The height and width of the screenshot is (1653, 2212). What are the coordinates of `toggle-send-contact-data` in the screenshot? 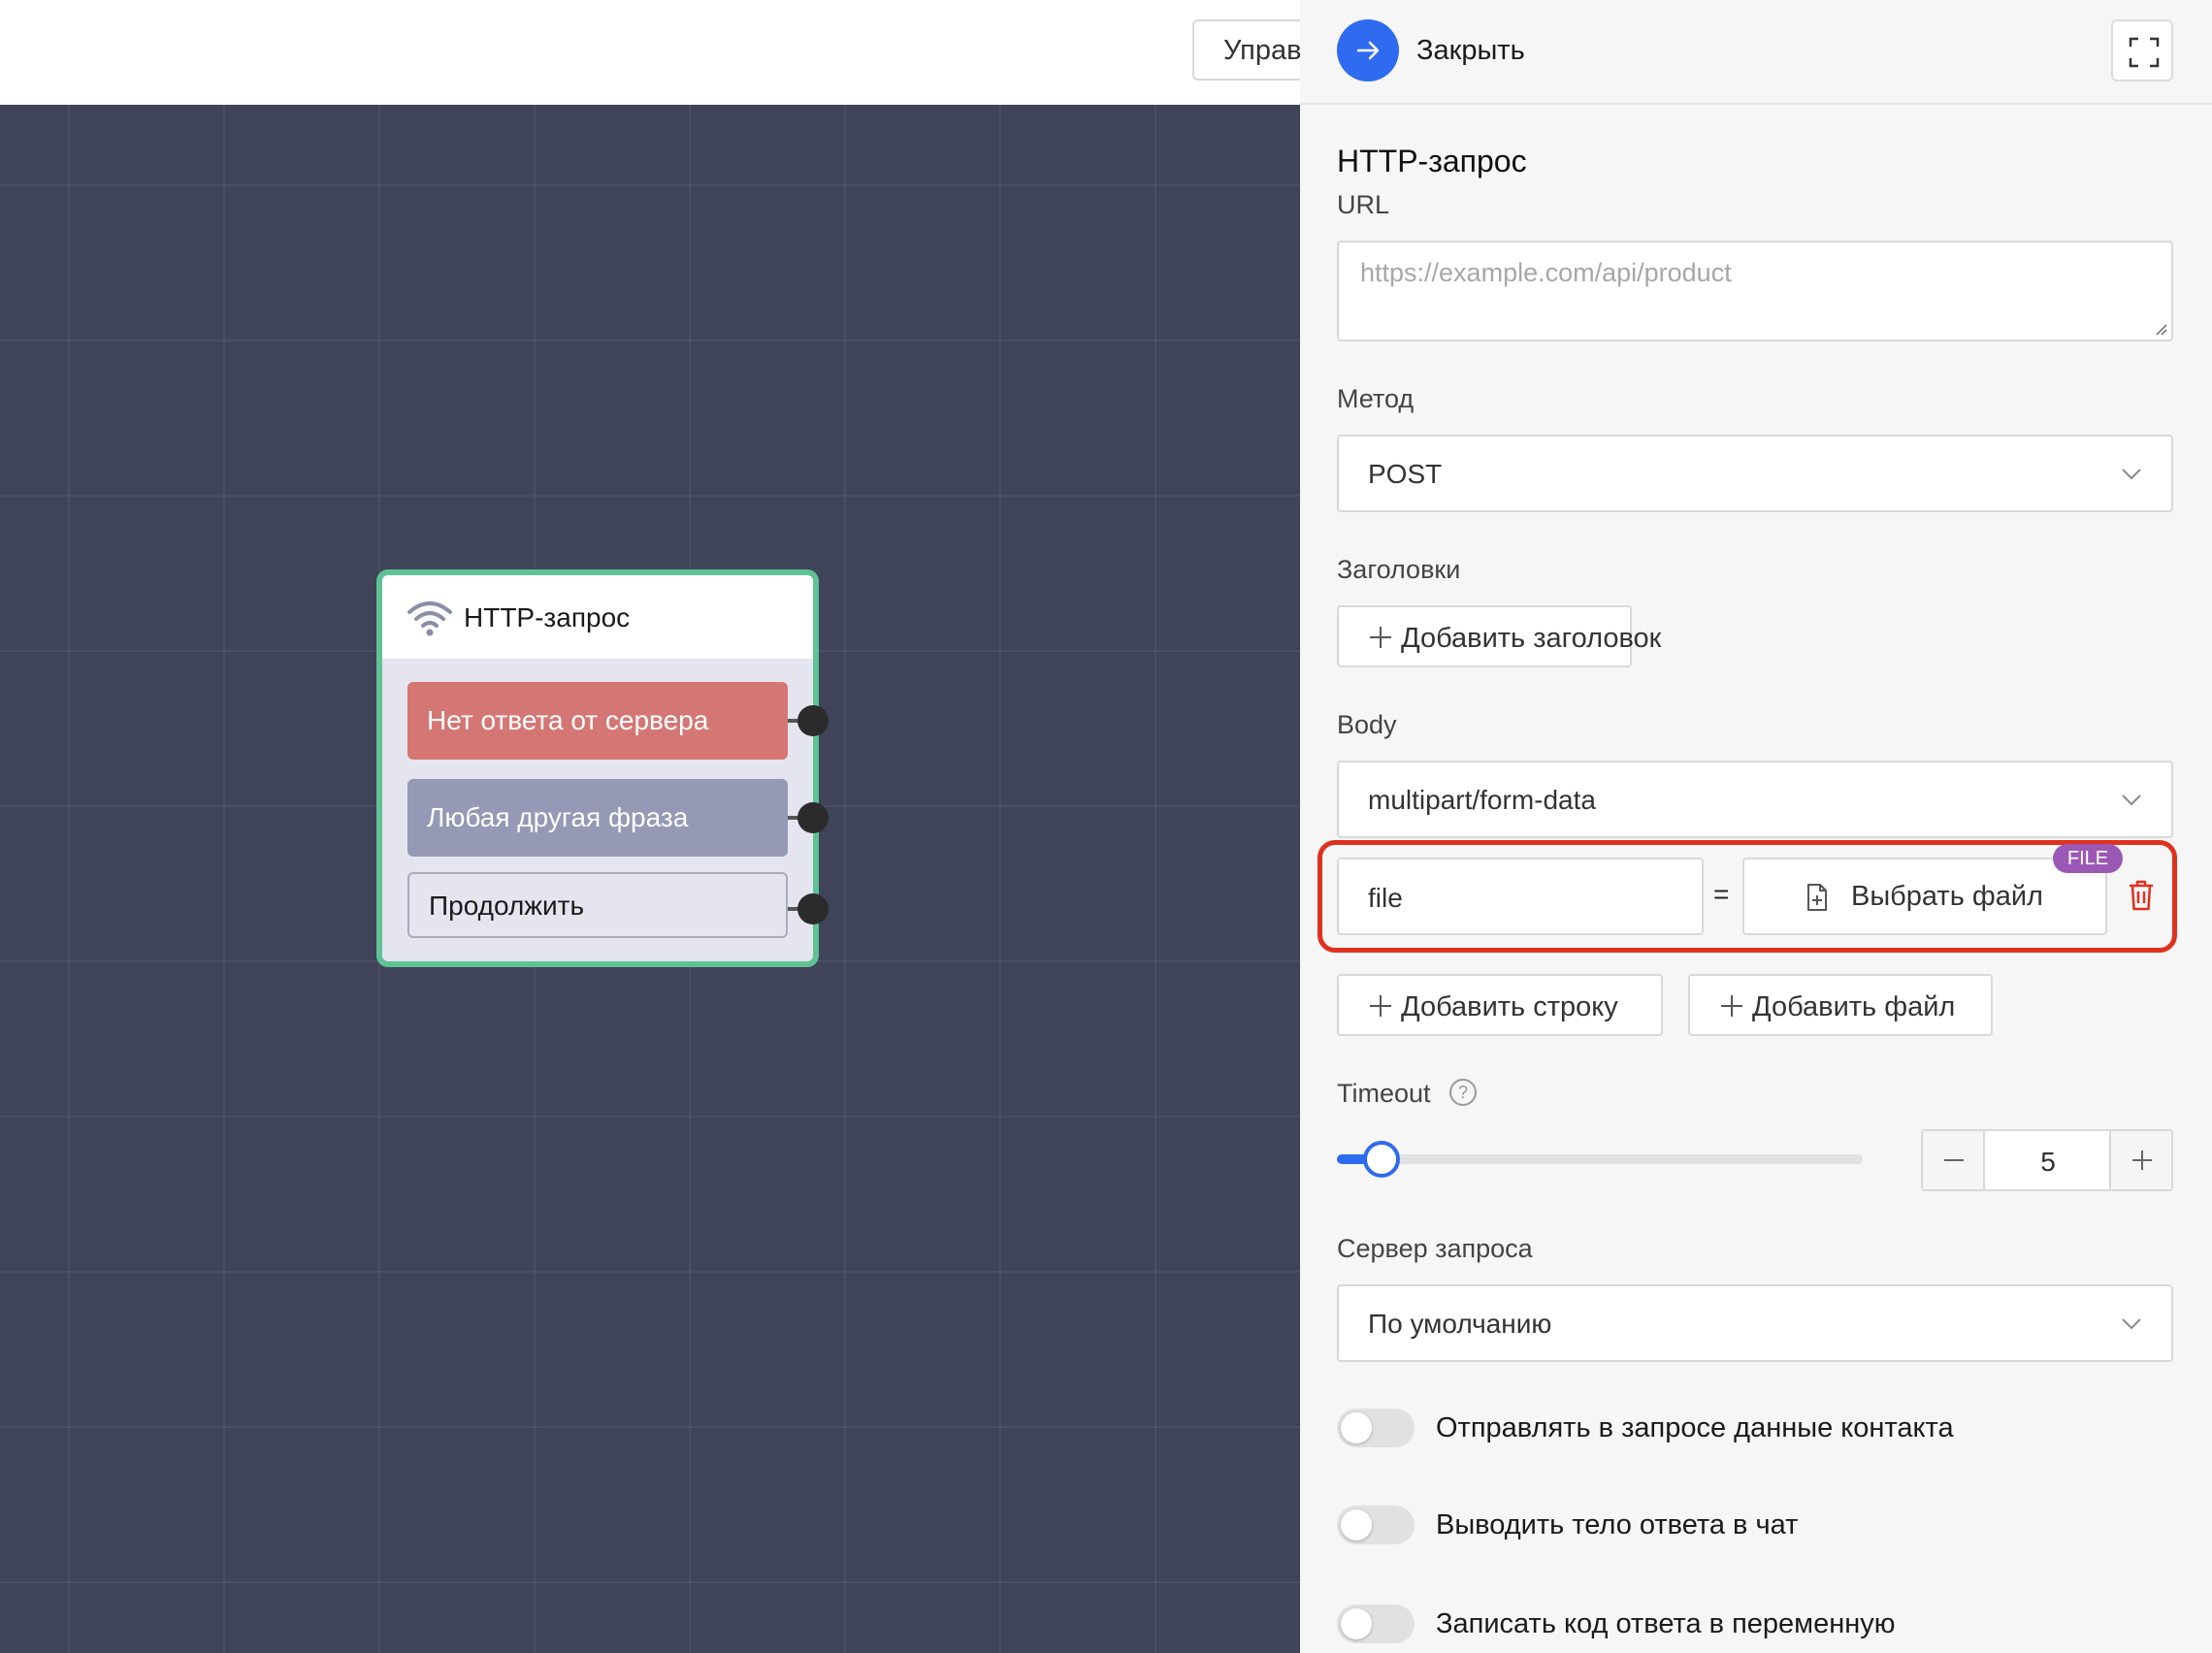 It's located at (1376, 1428).